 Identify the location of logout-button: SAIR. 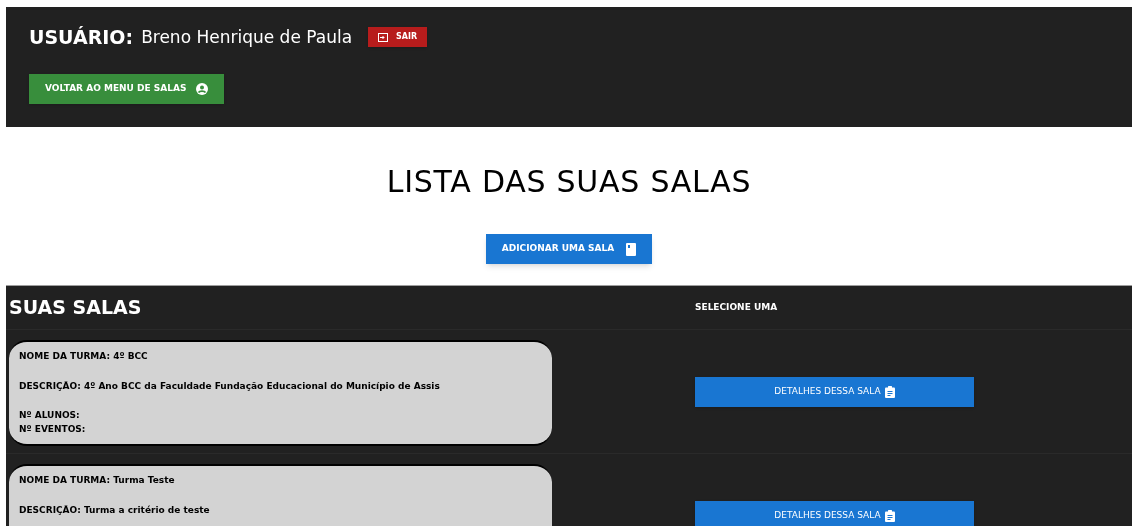
(398, 37).